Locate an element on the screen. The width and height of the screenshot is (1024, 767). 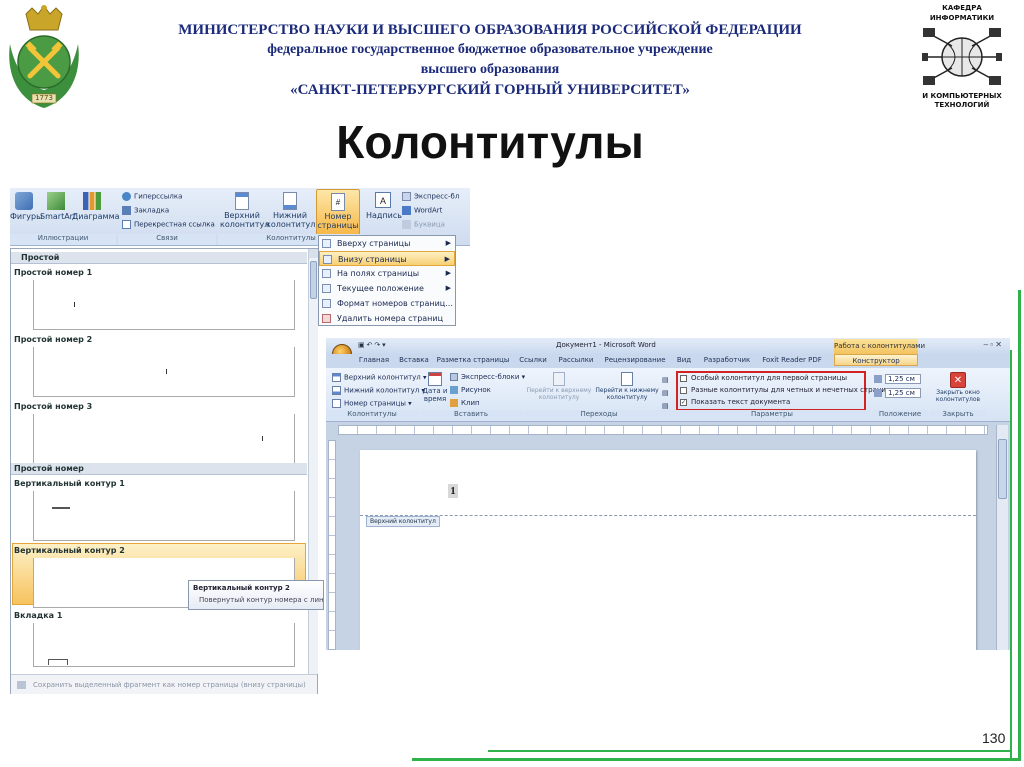
tab-layout: Разметка страницы is located at coordinates (473, 360).